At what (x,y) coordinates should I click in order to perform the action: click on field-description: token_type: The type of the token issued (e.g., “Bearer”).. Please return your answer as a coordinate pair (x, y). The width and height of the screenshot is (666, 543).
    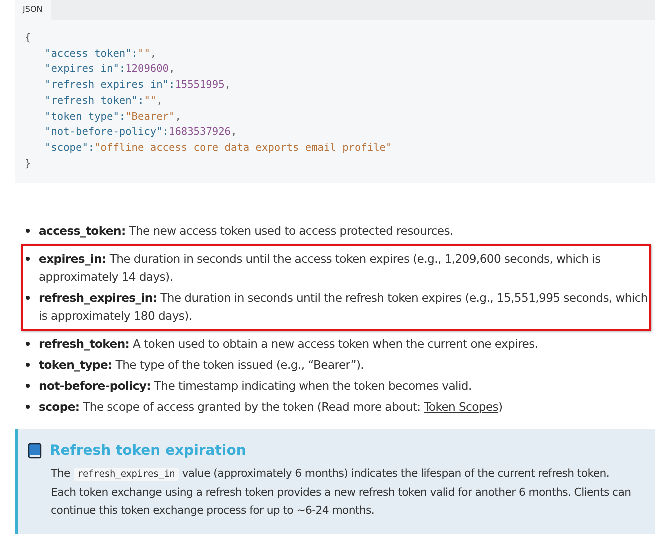
    Looking at the image, I should click on (202, 365).